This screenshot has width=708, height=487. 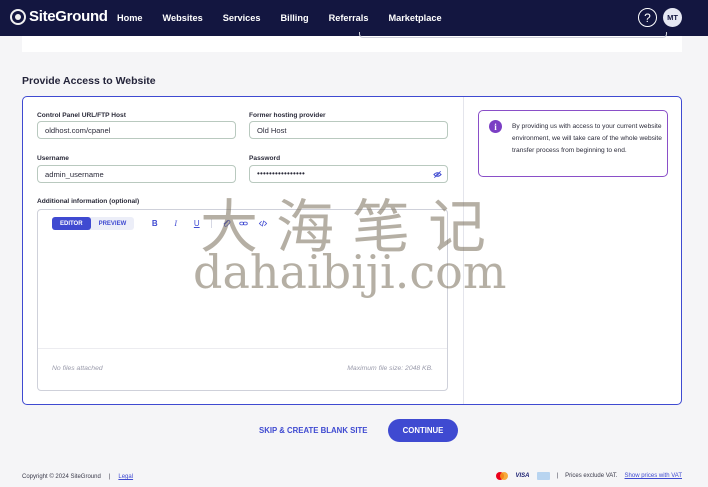 What do you see at coordinates (390, 368) in the screenshot?
I see `max-file-size-text: Maximum file size: 2048 KB.` at bounding box center [390, 368].